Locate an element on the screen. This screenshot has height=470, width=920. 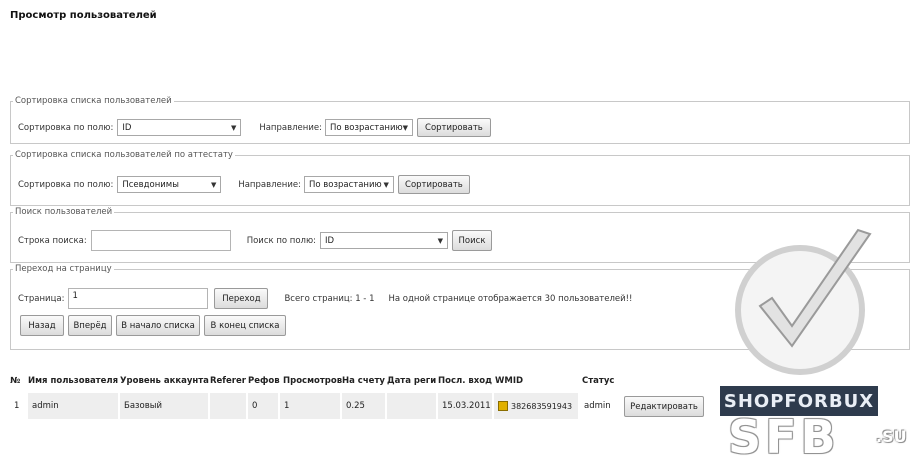
search-field-select: ID ▼ is located at coordinates (384, 240).